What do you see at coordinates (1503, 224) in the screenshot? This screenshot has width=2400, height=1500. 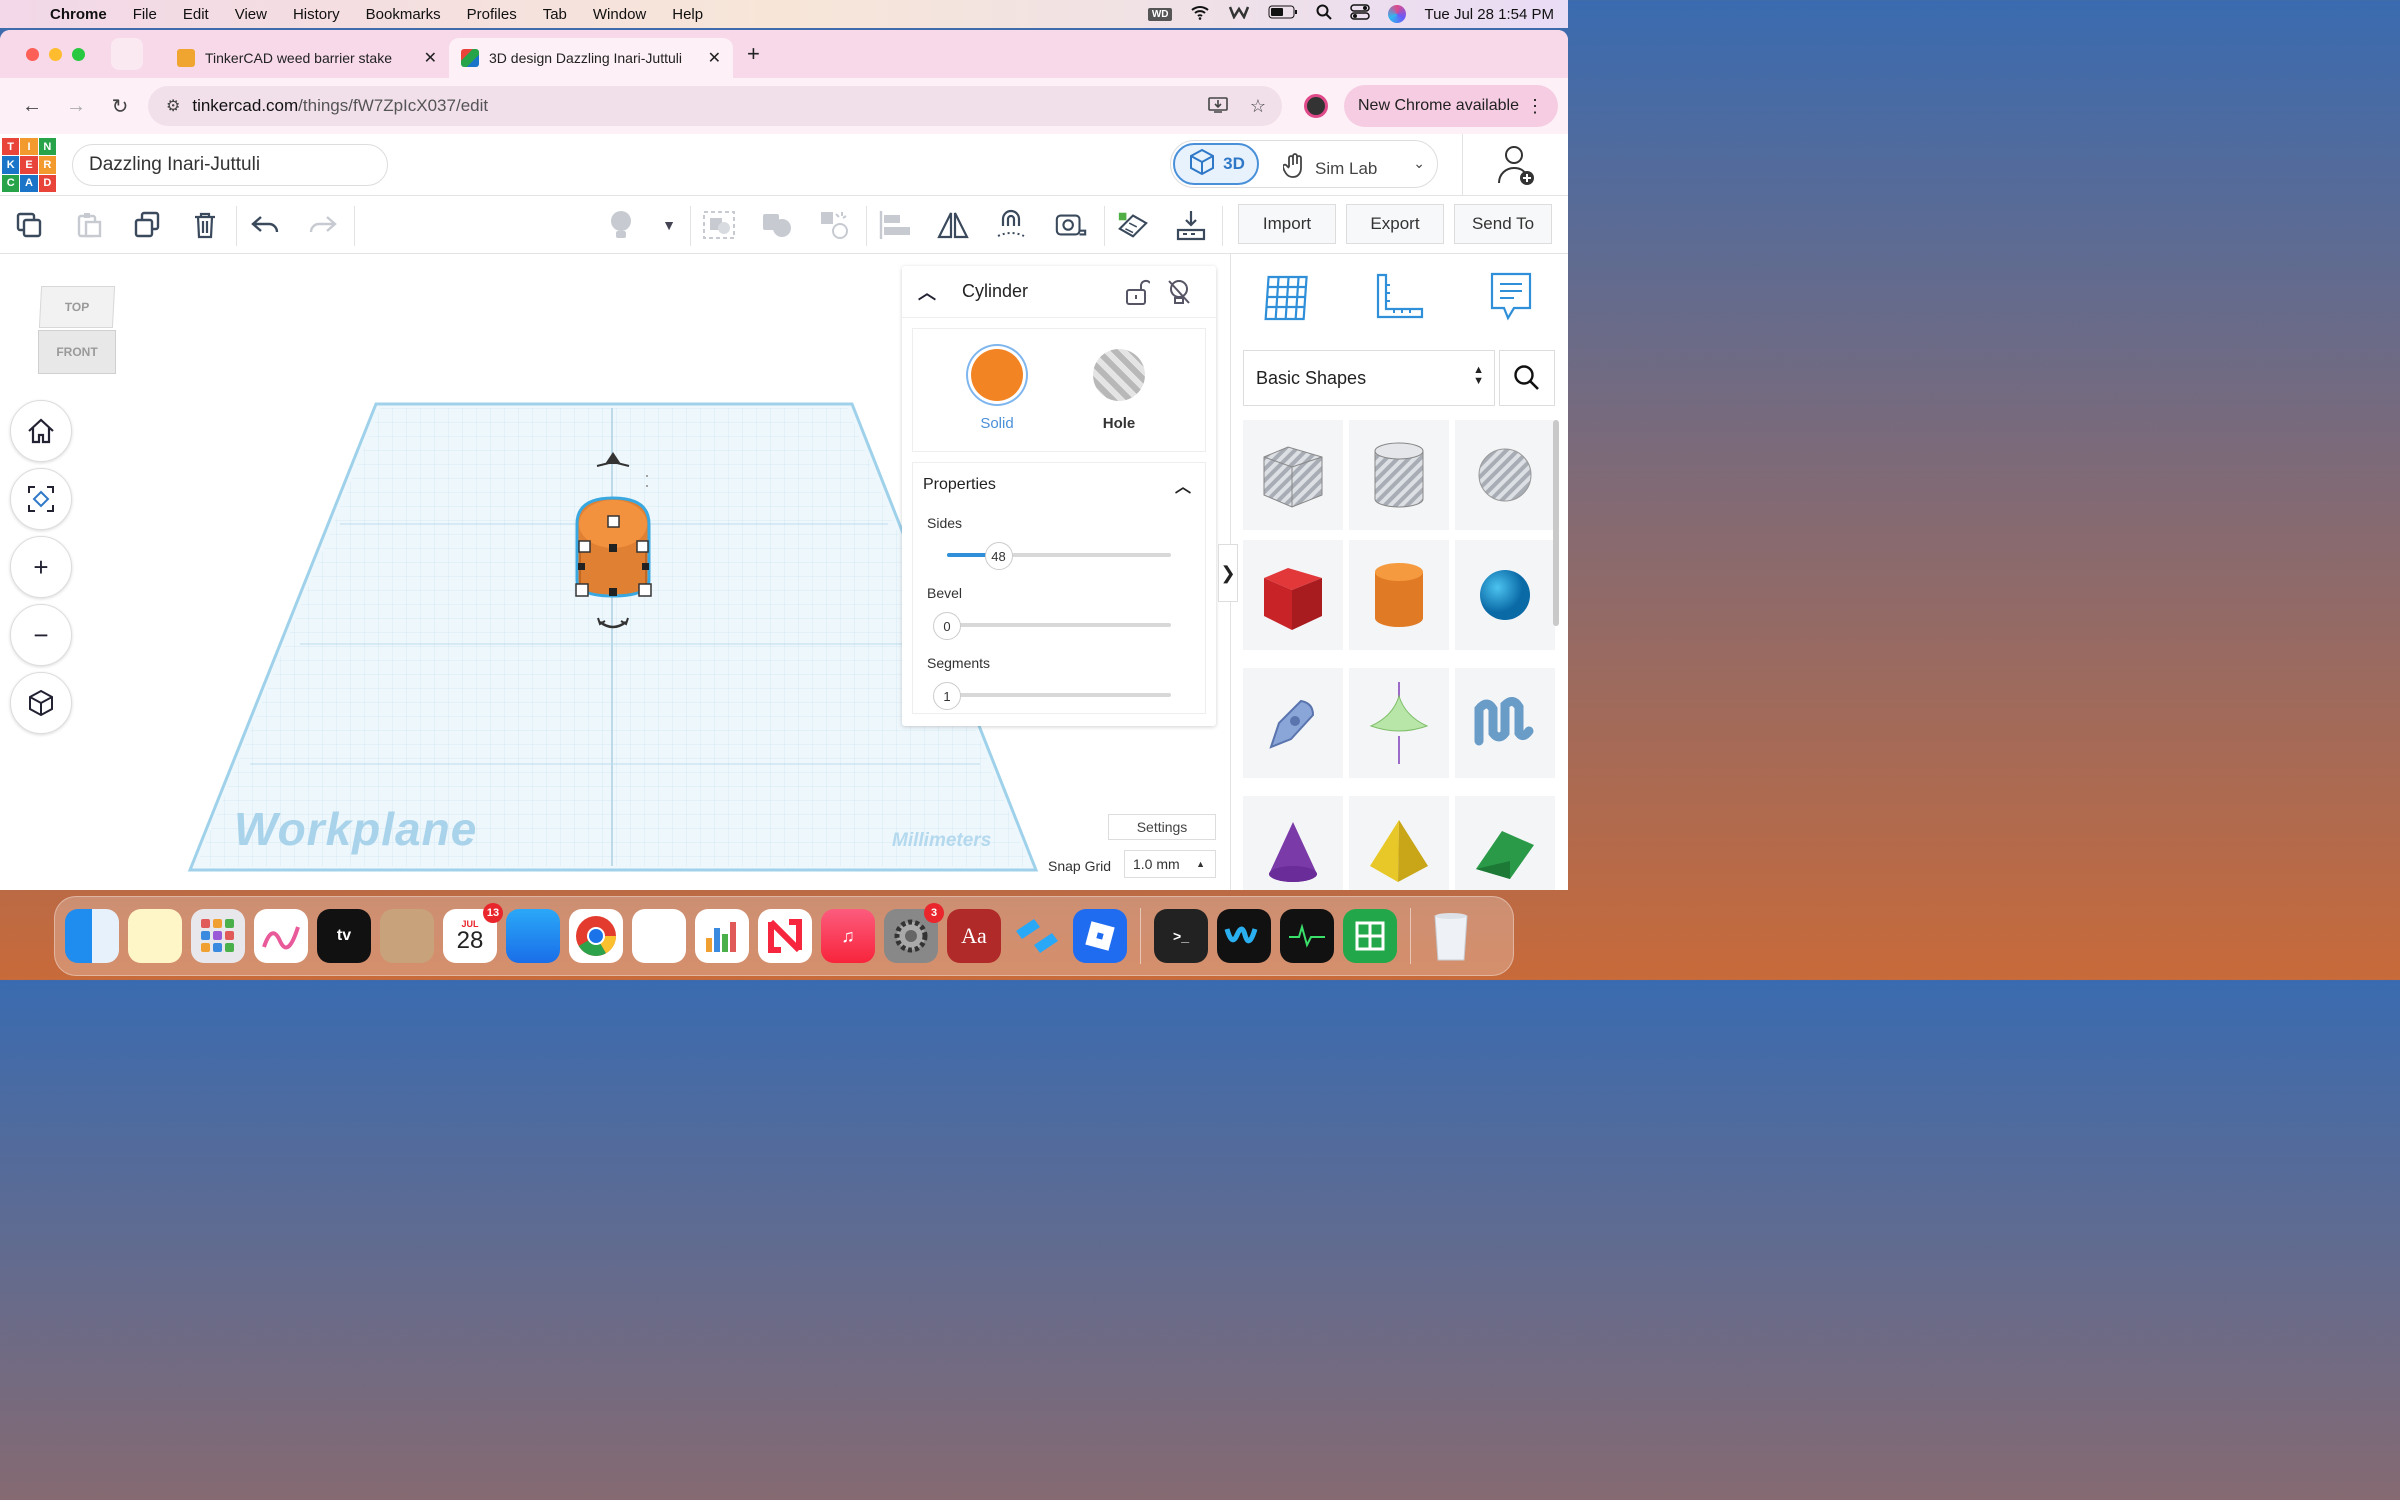 I see `send-to-button: Send To` at bounding box center [1503, 224].